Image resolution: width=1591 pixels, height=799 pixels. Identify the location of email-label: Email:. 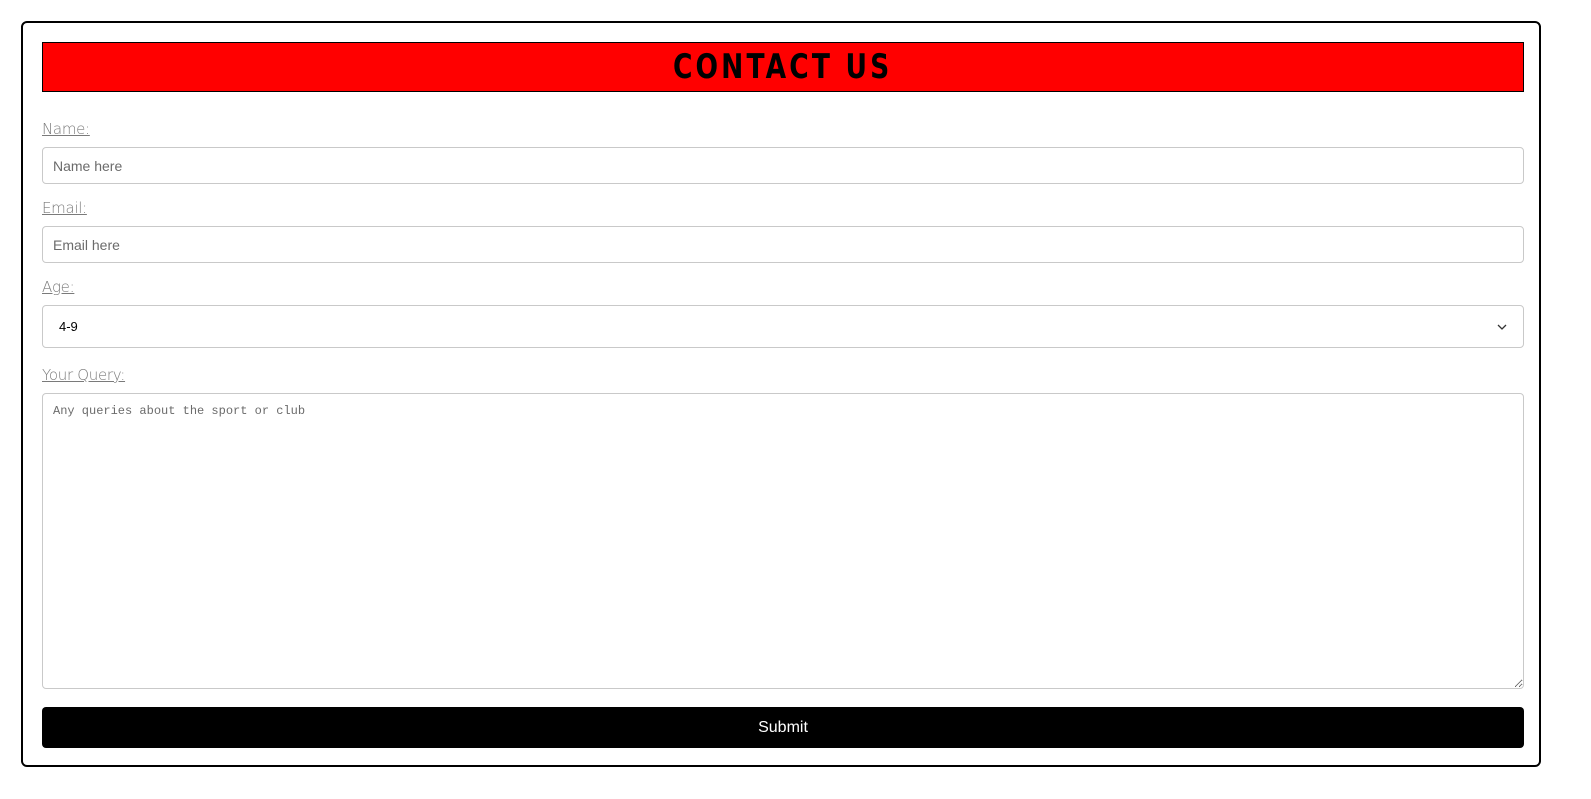
(64, 208).